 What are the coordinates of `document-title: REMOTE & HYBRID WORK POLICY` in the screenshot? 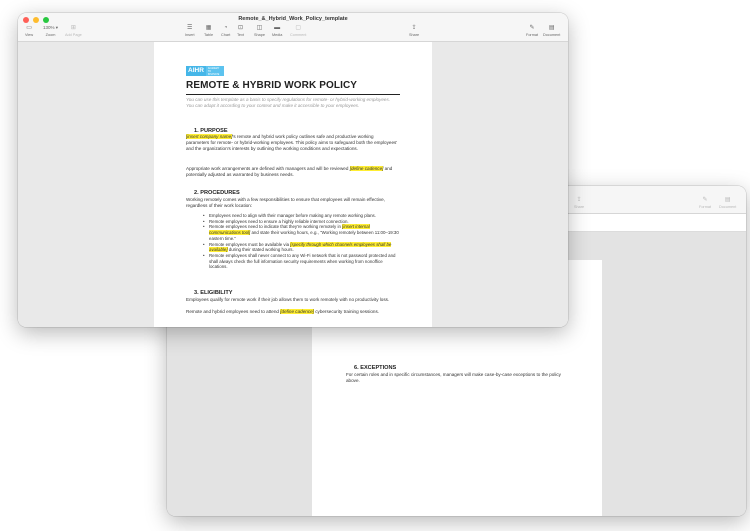 It's located at (272, 85).